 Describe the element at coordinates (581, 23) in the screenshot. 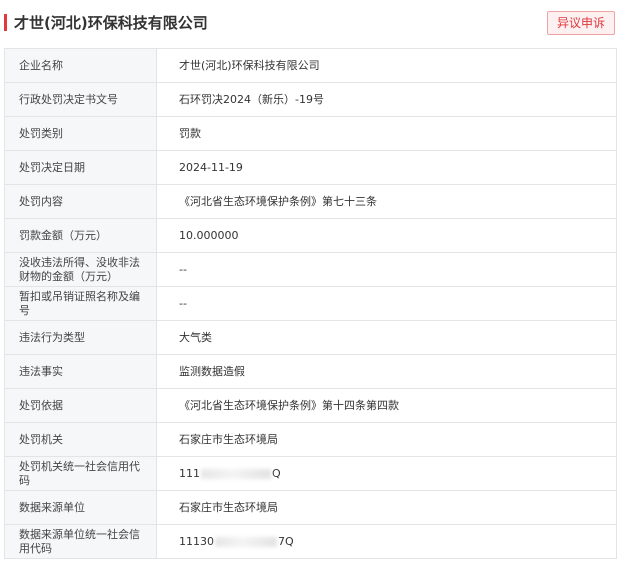

I see `objection-appeal-button: 异议申诉` at that location.